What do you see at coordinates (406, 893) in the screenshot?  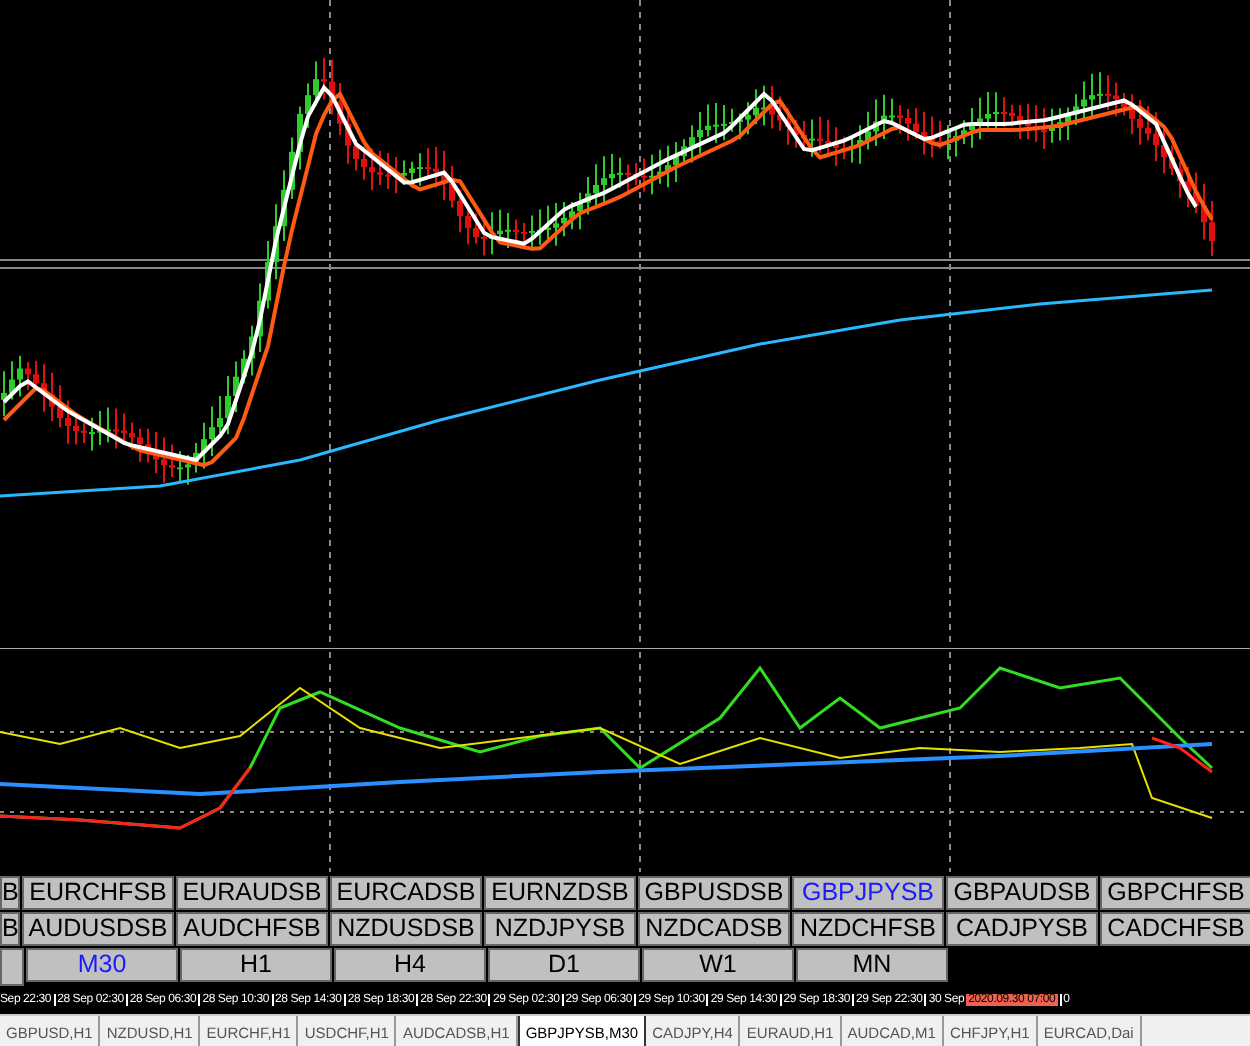 I see `symbol-button: EURCADSB` at bounding box center [406, 893].